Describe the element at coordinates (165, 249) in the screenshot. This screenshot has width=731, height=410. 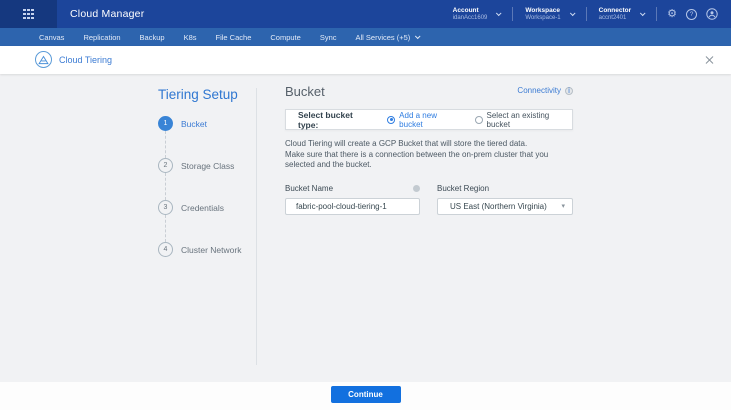
I see `step-number-badge: 4` at that location.